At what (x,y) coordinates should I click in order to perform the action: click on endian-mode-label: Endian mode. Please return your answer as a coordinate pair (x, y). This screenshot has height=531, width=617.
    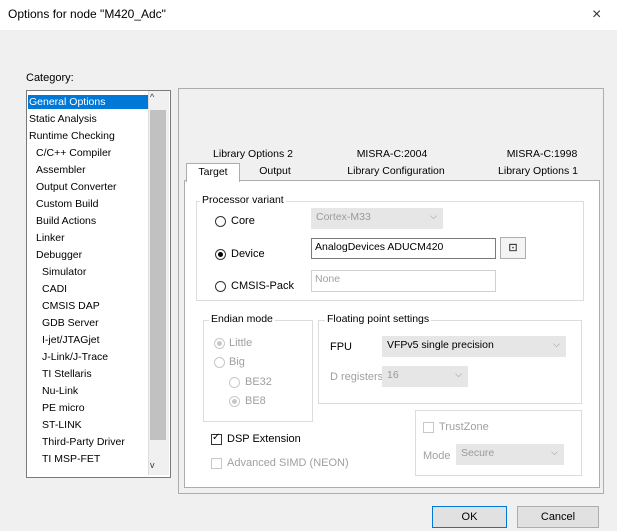
    Looking at the image, I should click on (242, 319).